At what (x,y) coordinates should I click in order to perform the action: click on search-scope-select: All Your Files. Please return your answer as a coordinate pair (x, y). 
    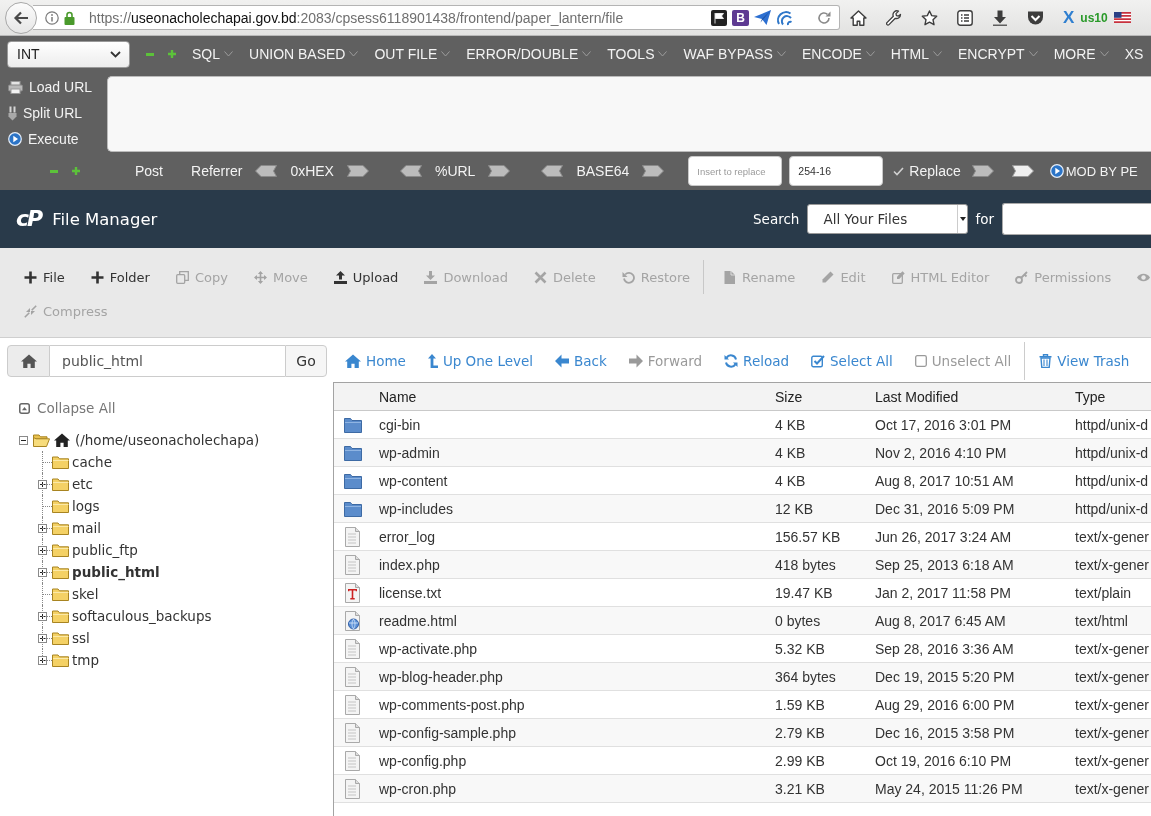
    Looking at the image, I should click on (888, 219).